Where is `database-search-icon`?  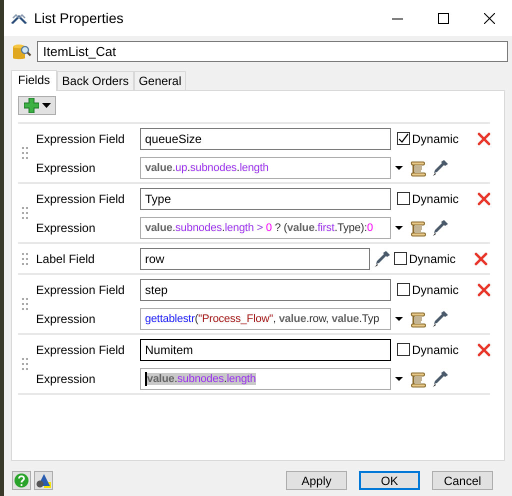 database-search-icon is located at coordinates (22, 52).